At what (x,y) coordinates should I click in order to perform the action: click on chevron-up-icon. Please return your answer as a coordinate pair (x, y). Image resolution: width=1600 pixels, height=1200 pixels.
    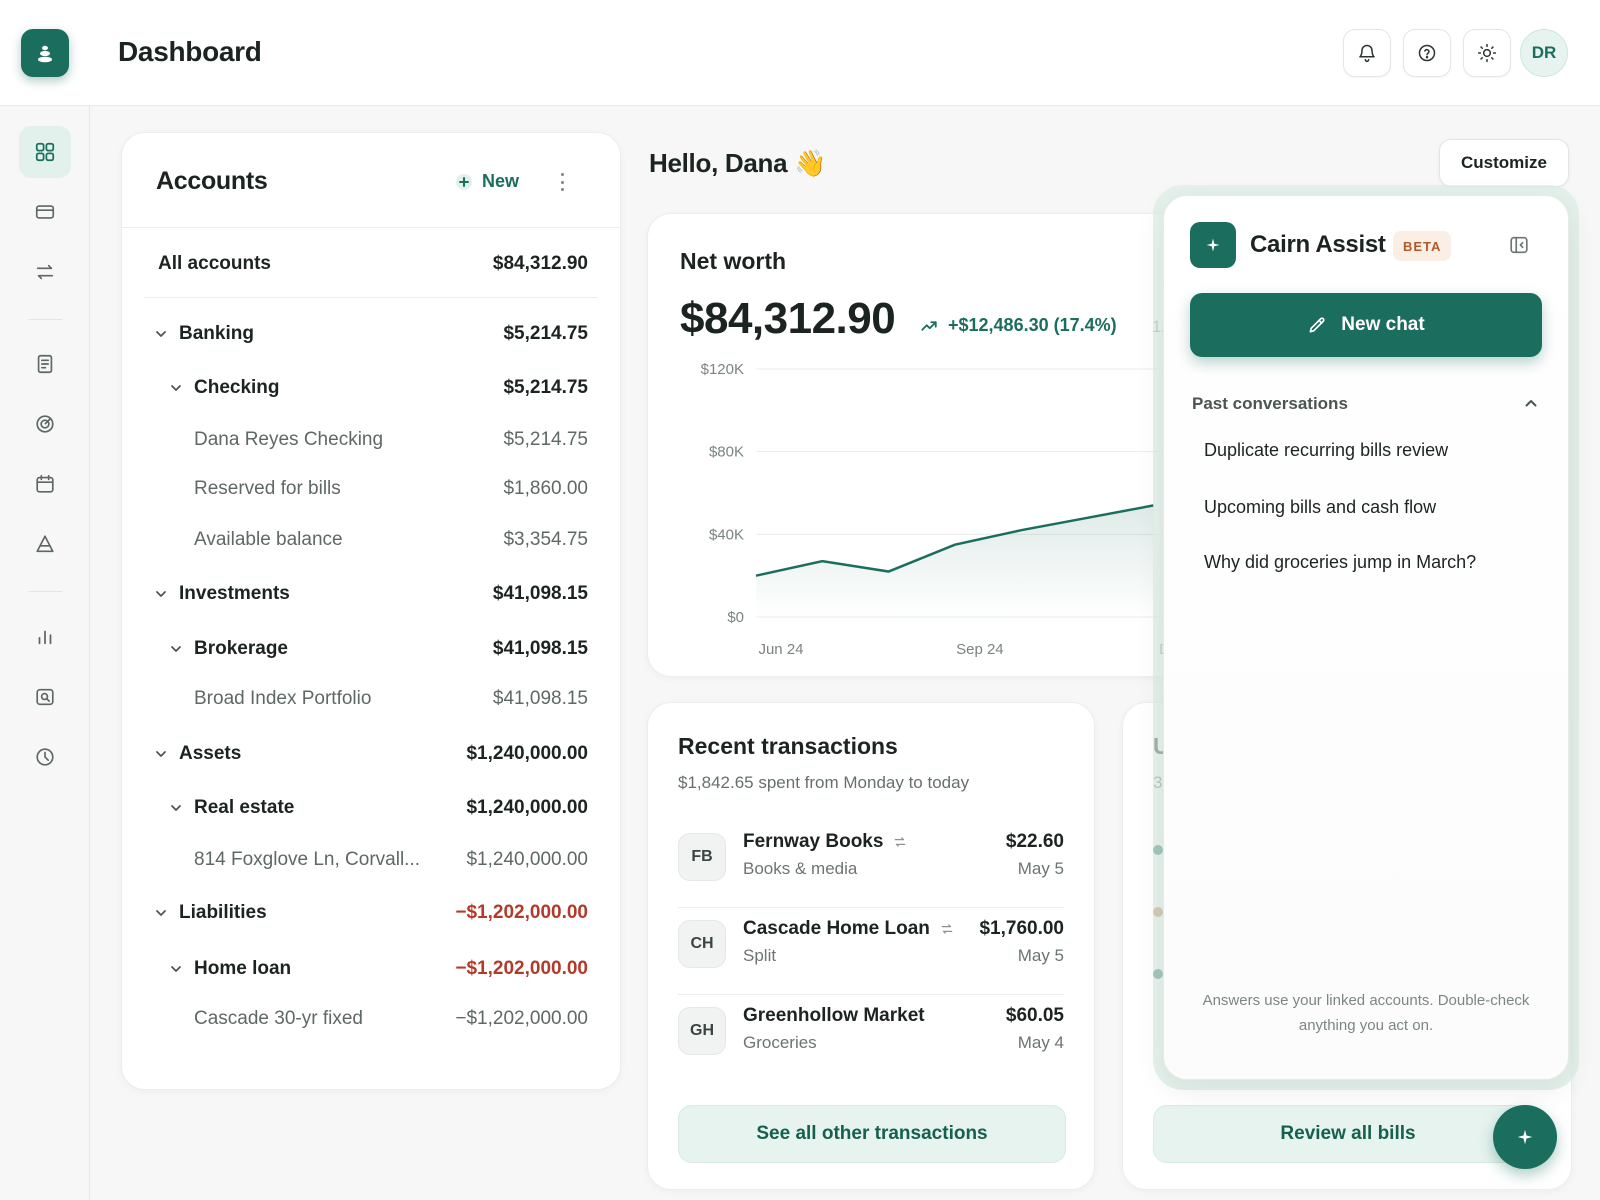
    Looking at the image, I should click on (1531, 403).